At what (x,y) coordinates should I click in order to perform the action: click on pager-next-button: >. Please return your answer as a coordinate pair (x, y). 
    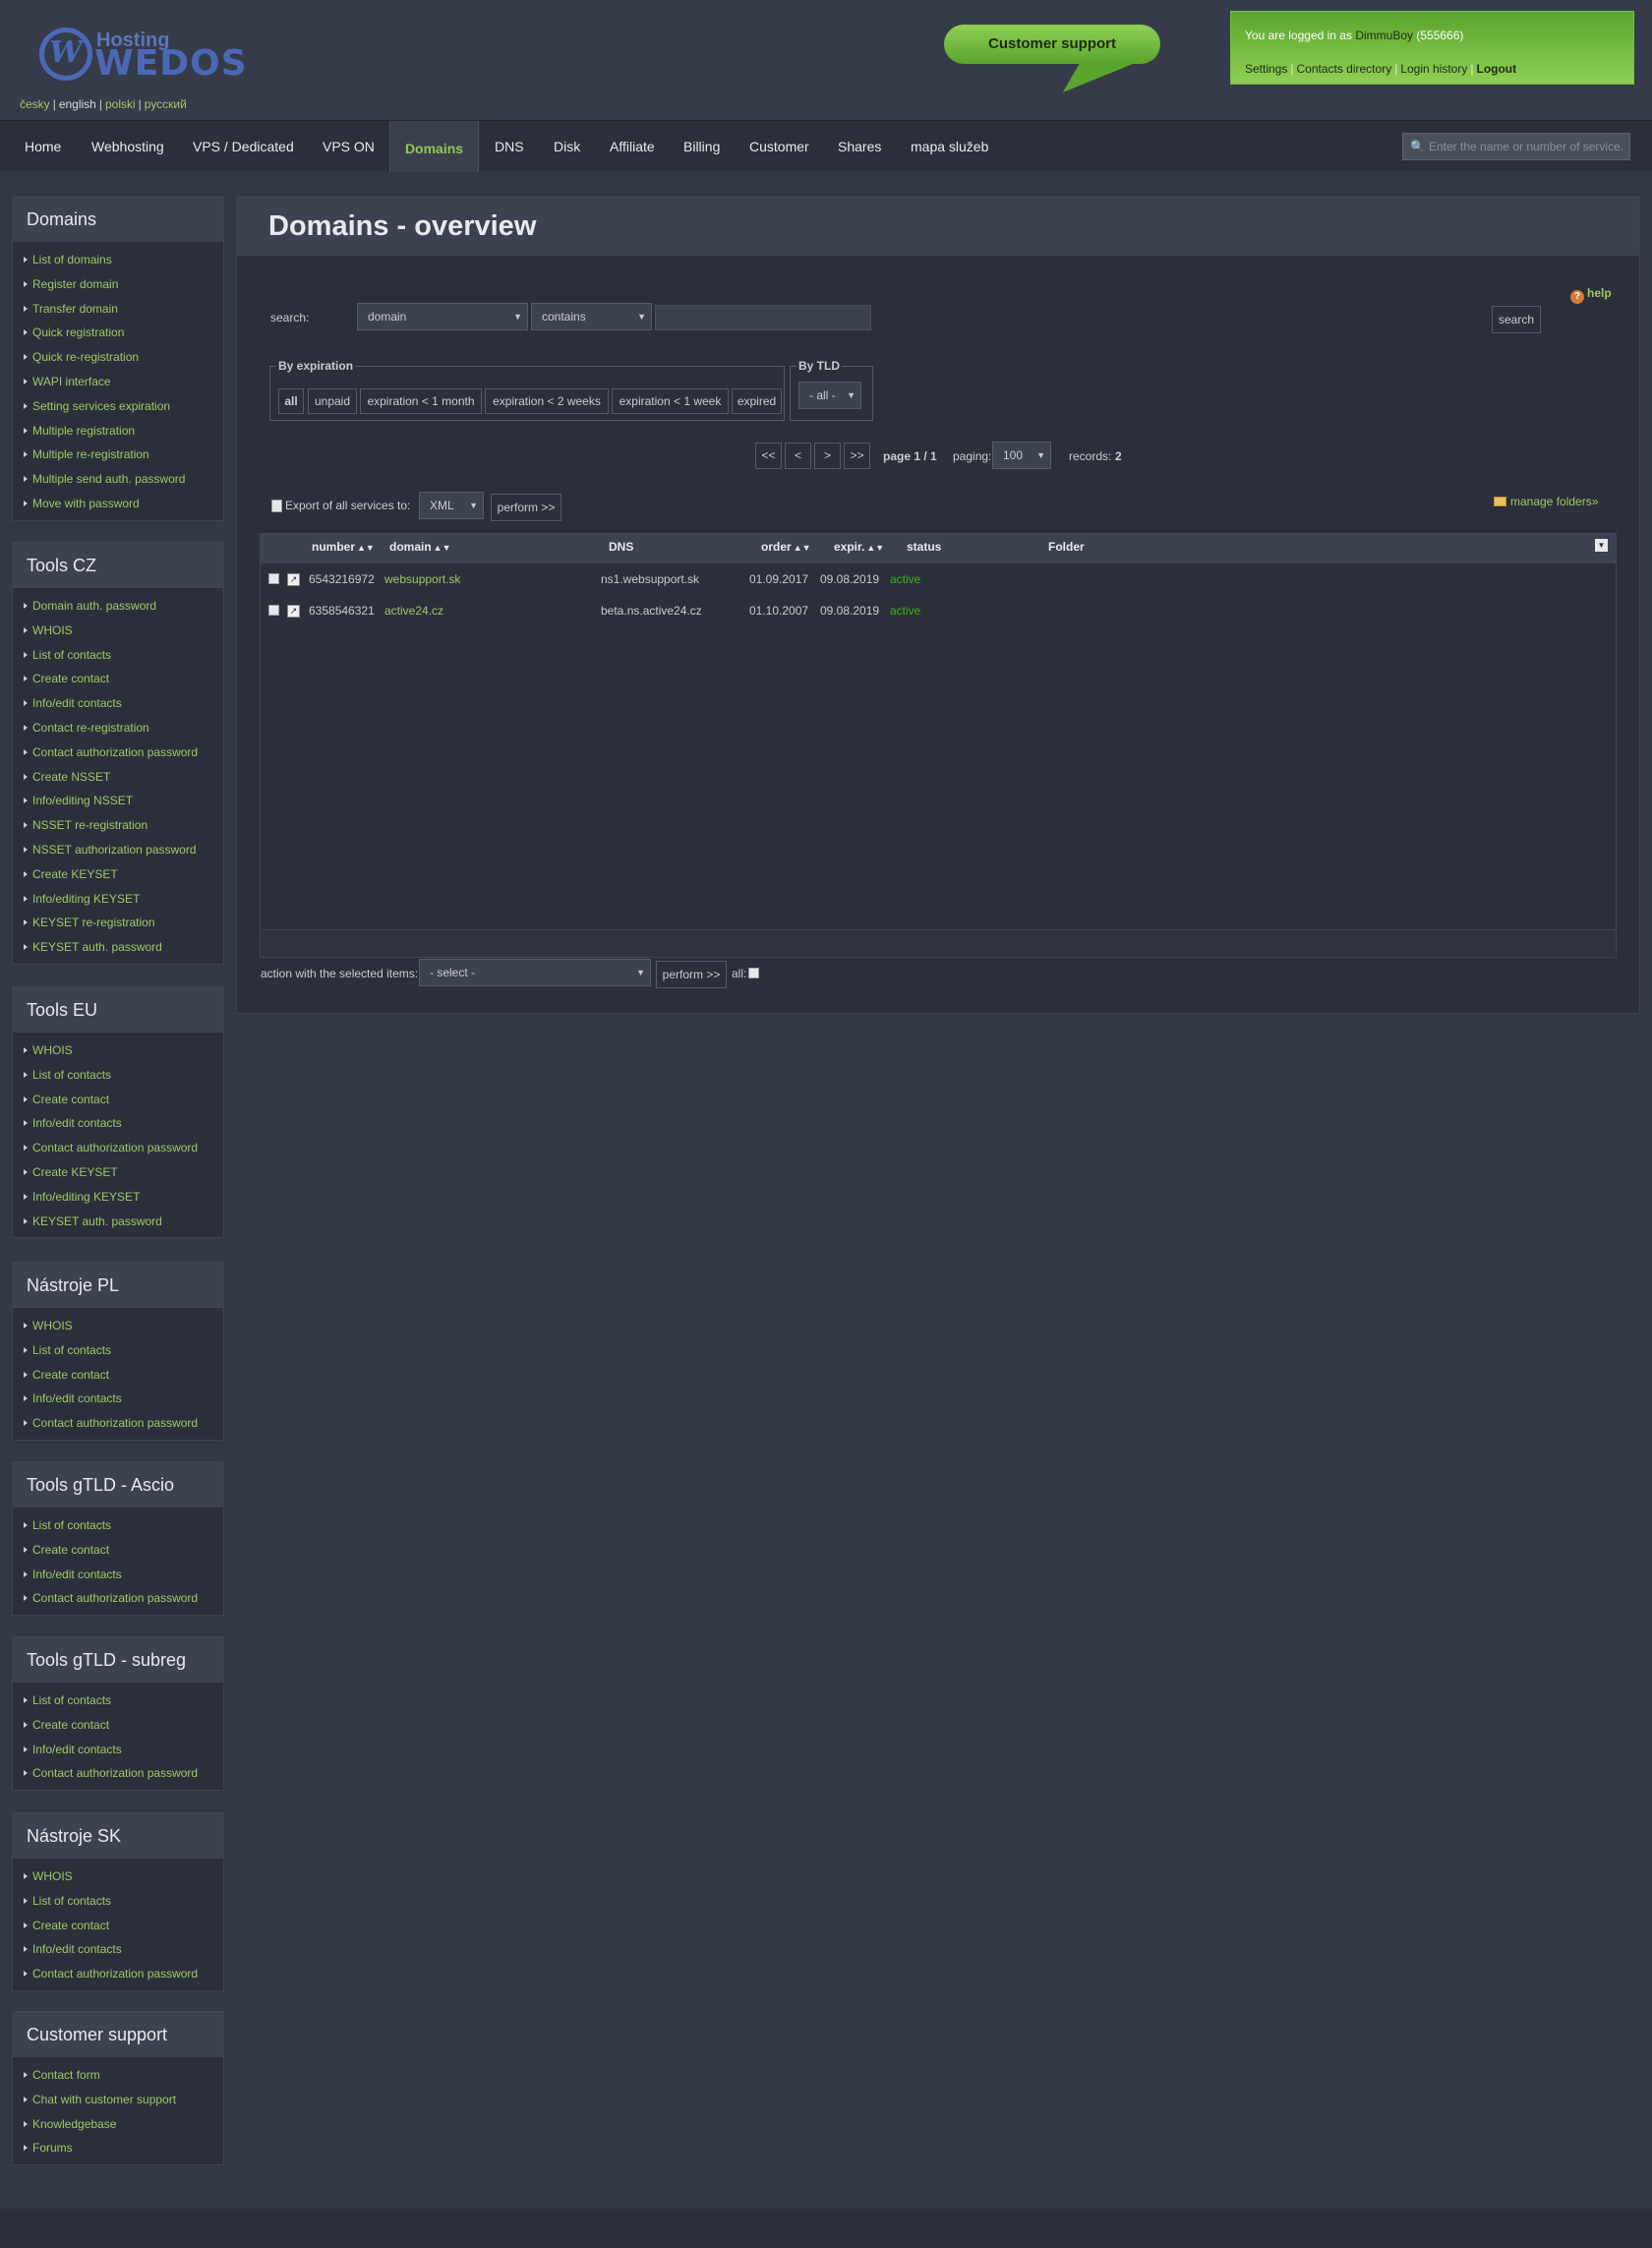
    Looking at the image, I should click on (827, 456).